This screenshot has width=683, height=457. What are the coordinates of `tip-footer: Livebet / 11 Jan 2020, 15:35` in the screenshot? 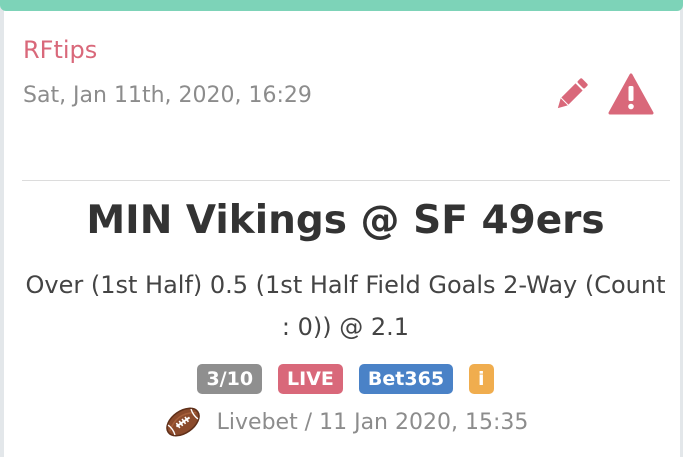 It's located at (343, 422).